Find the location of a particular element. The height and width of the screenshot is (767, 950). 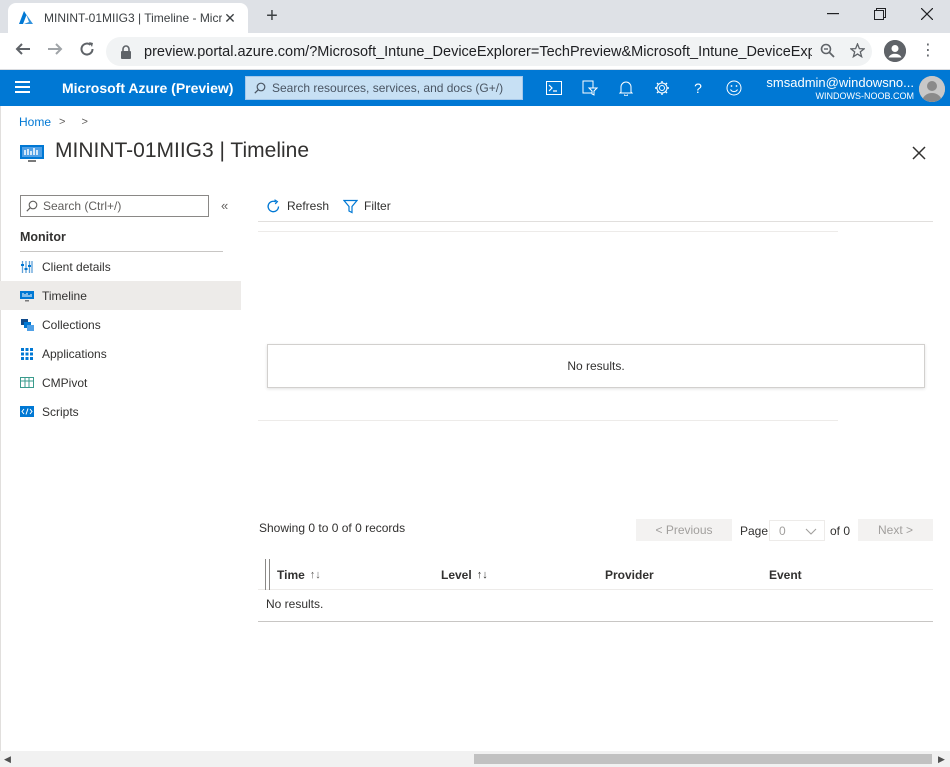

timeline-empty-message: No results. is located at coordinates (596, 366).